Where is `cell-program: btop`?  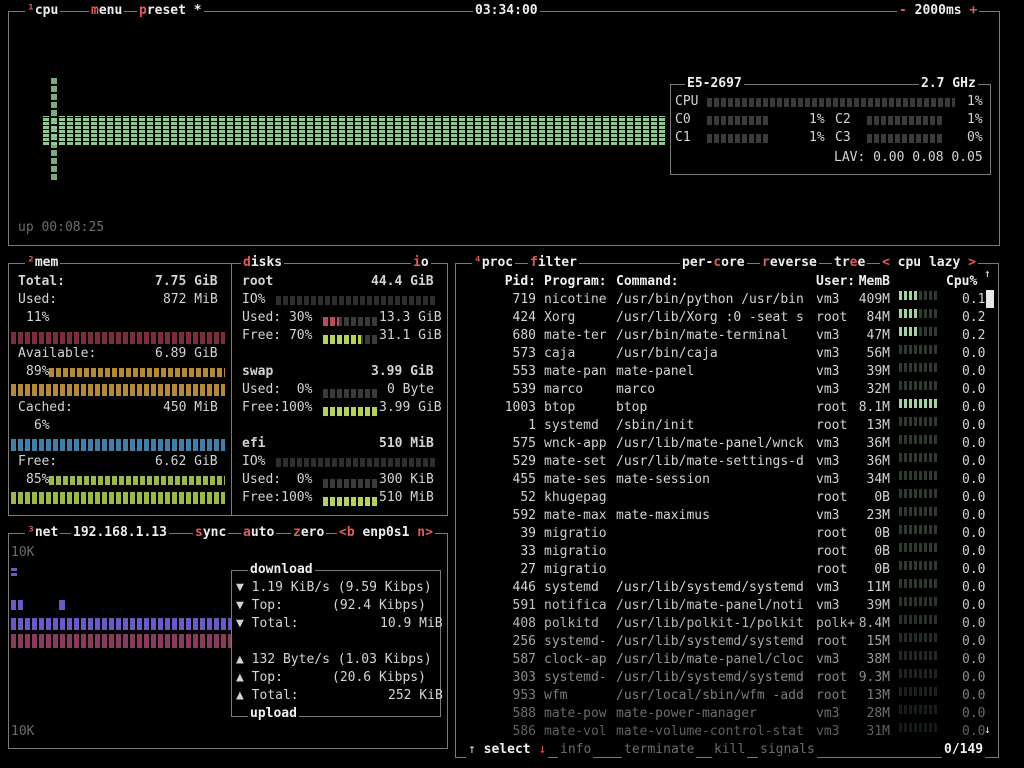
cell-program: btop is located at coordinates (560, 407).